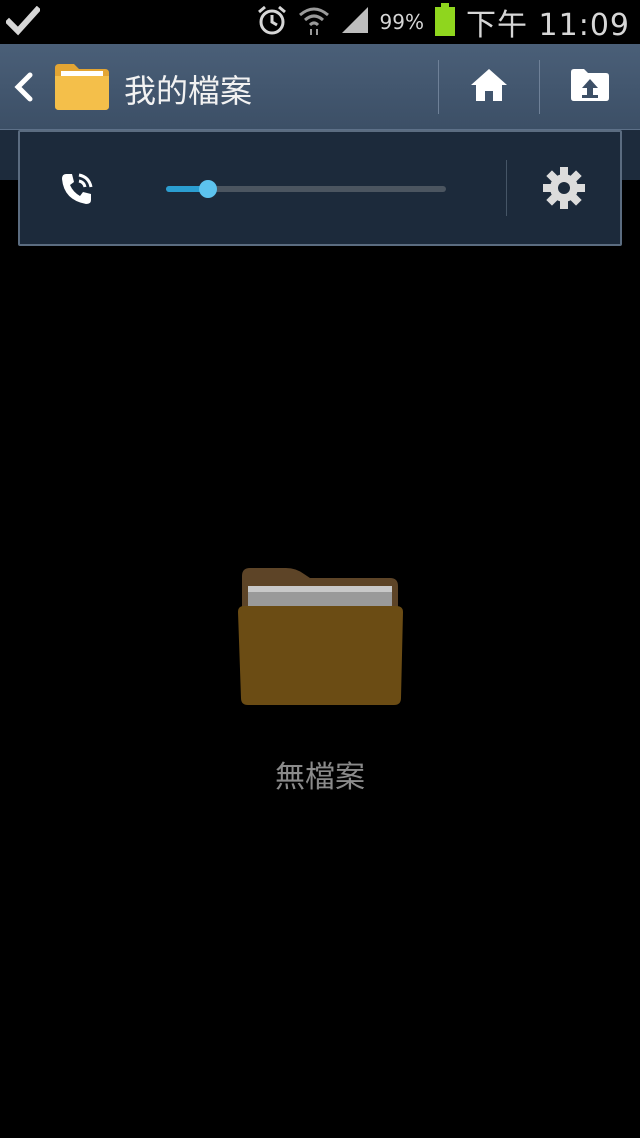 Image resolution: width=640 pixels, height=1138 pixels. What do you see at coordinates (272, 22) in the screenshot?
I see `alarm-icon` at bounding box center [272, 22].